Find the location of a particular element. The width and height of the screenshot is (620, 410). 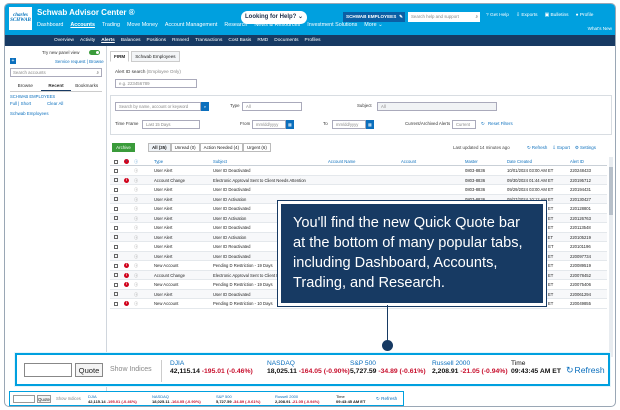

settings-link: ⚙ Settings is located at coordinates (585, 148).